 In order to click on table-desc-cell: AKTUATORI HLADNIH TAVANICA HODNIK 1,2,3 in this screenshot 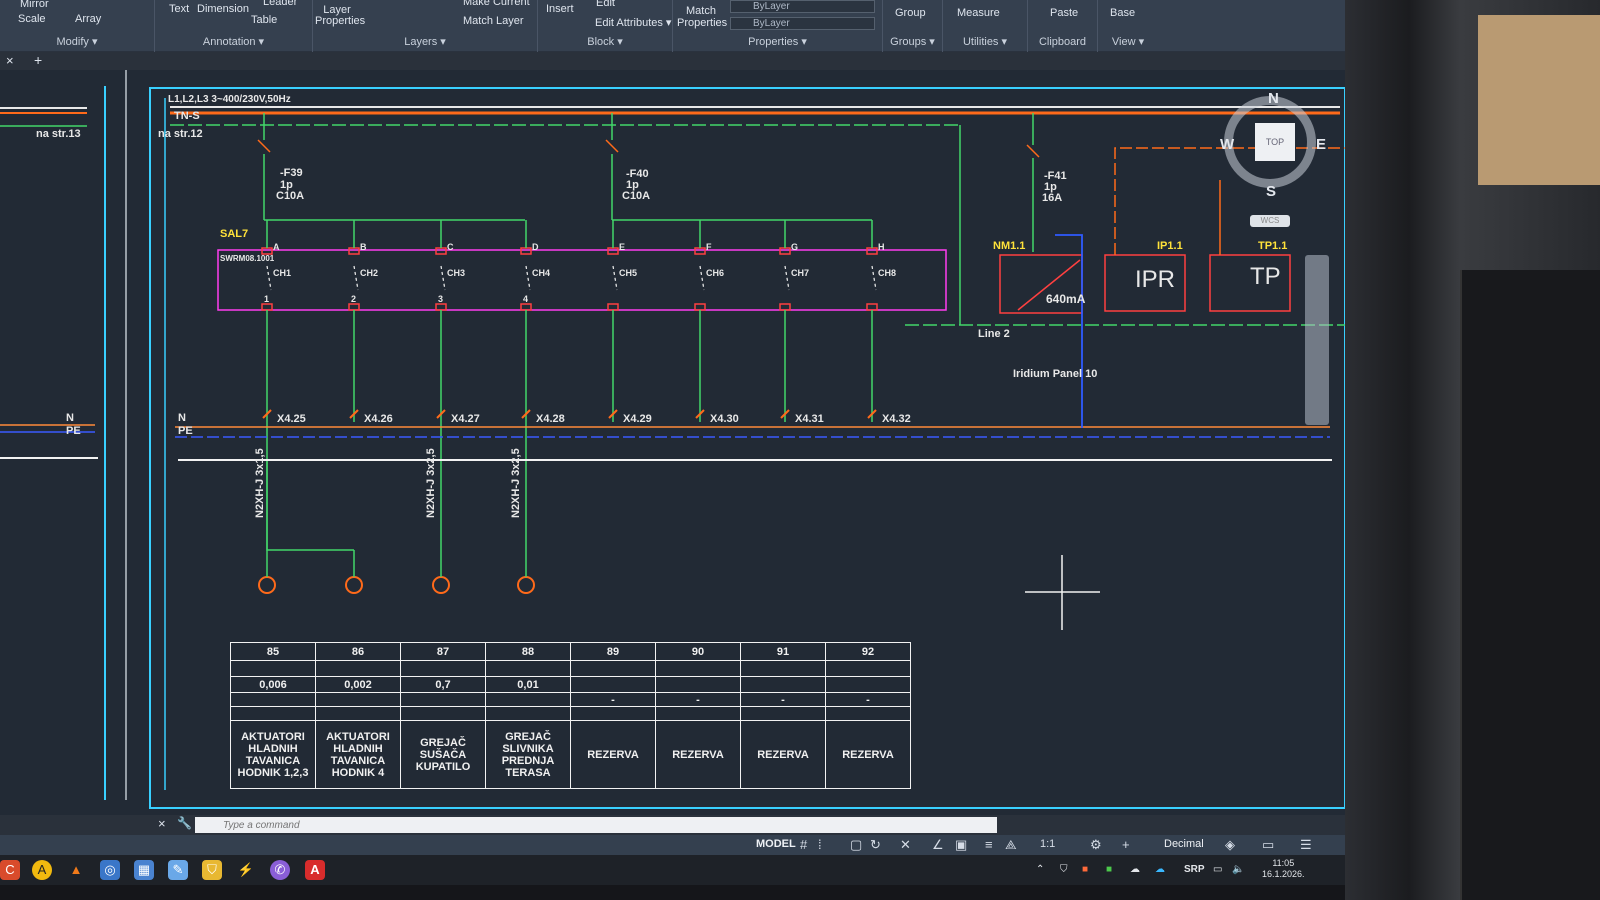, I will do `click(273, 754)`.